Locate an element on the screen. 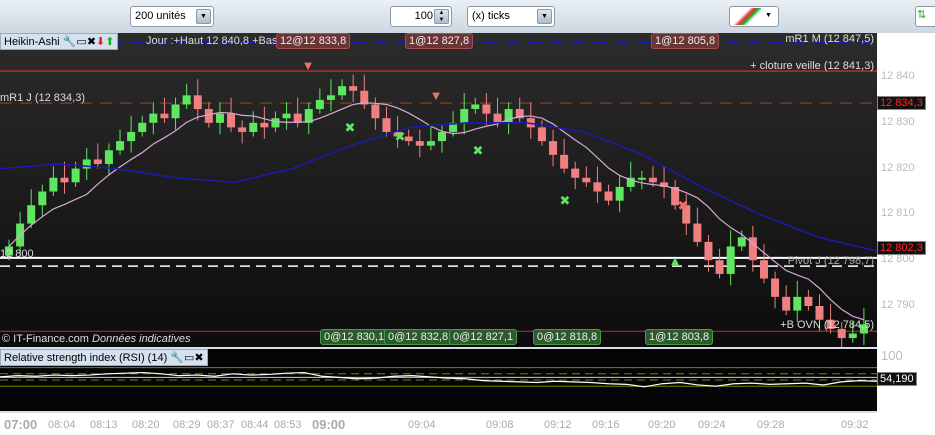 The image size is (935, 435). side-panel-button: ⇅ is located at coordinates (925, 16).